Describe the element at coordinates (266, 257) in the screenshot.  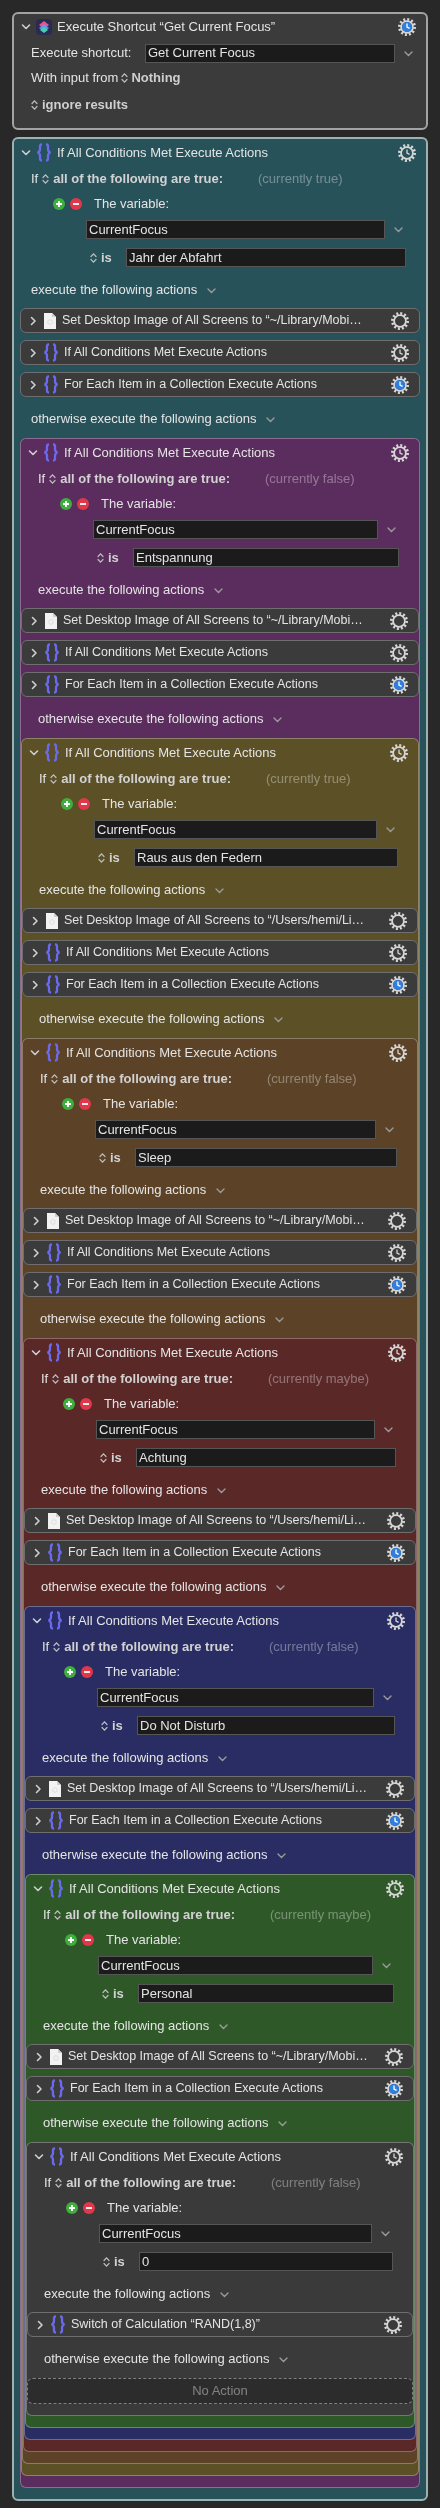
I see `value-field: Jahr der Abfahrt` at that location.